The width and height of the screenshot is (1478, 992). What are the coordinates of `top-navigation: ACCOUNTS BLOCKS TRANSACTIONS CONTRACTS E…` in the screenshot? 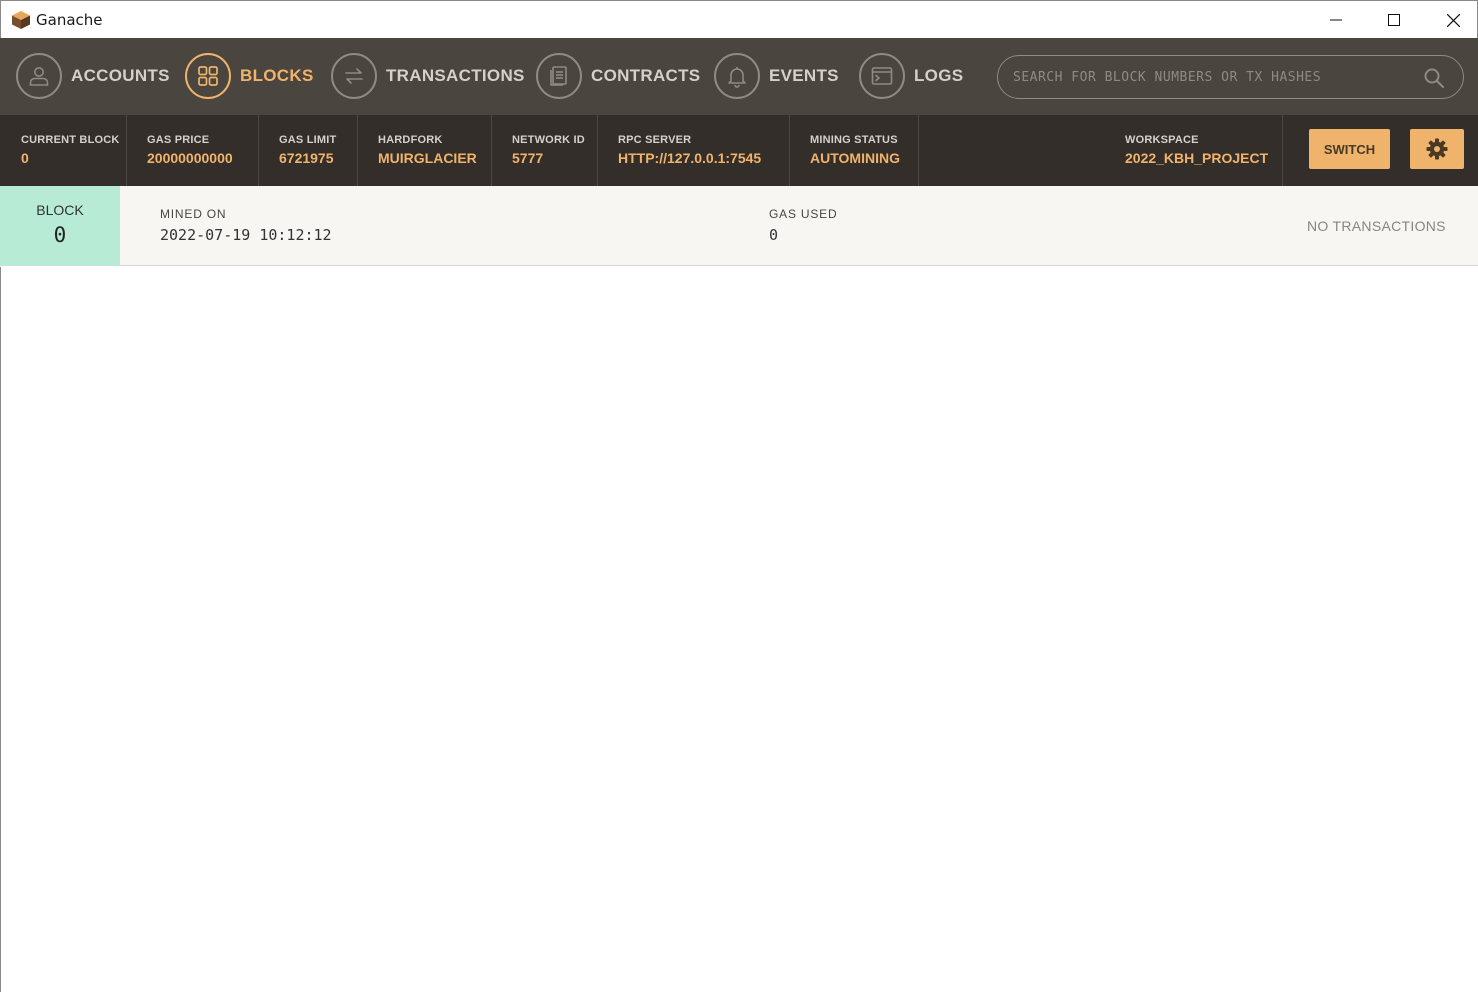 It's located at (739, 76).